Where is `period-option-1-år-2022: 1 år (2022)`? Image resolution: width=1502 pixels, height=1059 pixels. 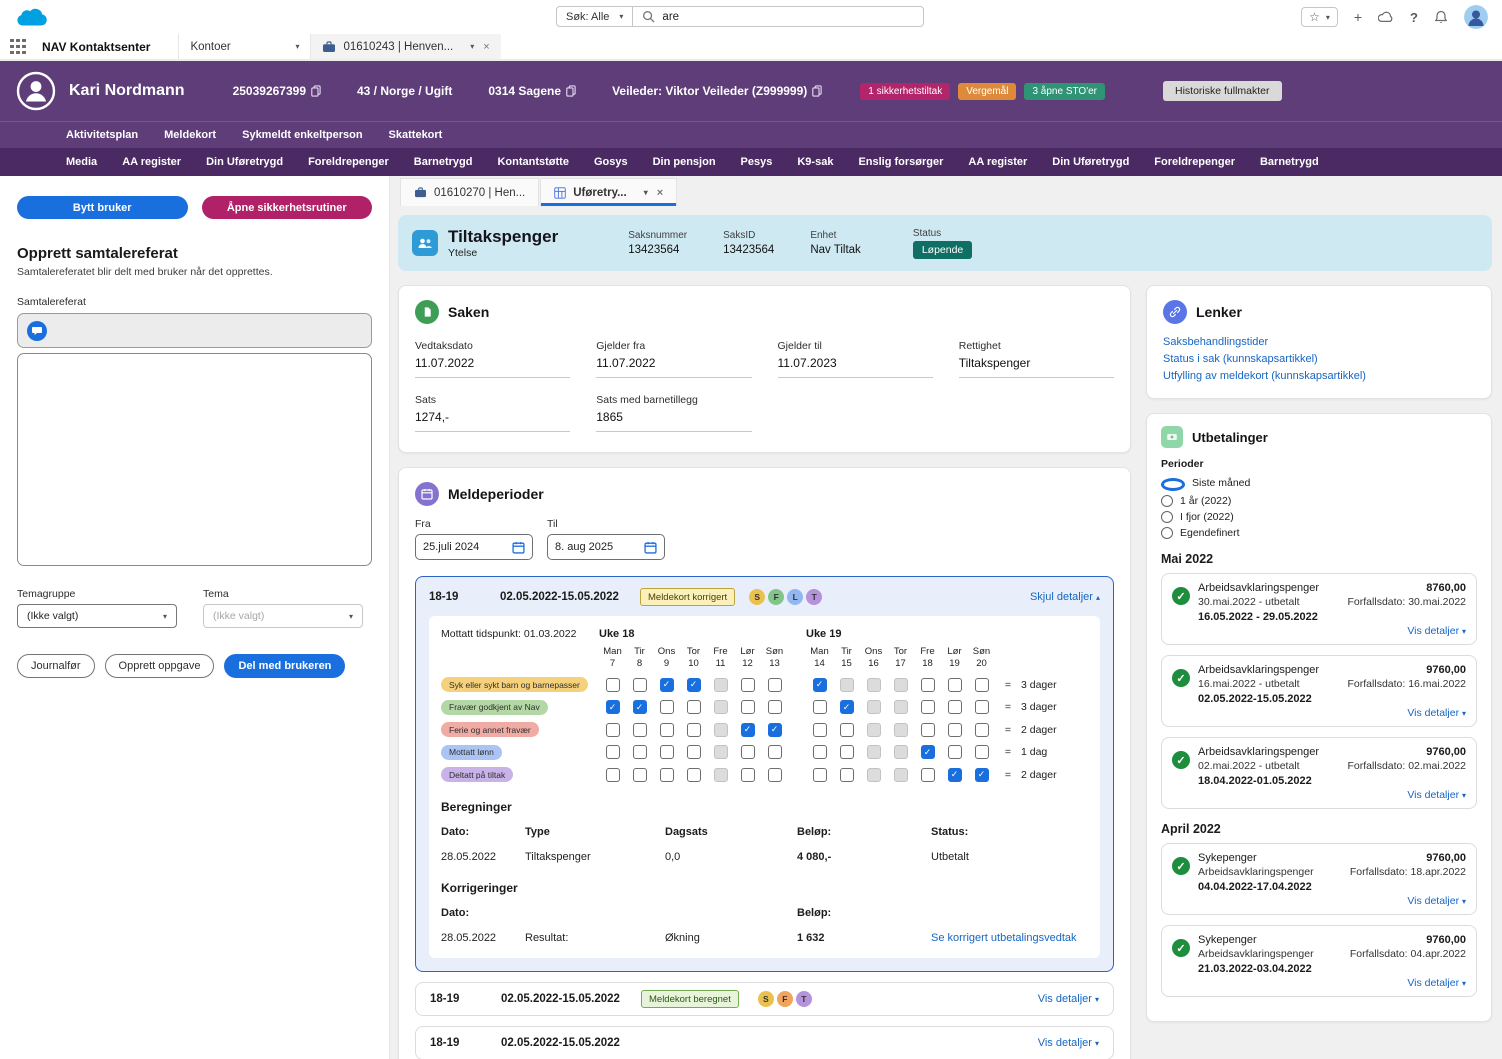 period-option-1-år-2022: 1 år (2022) is located at coordinates (1319, 501).